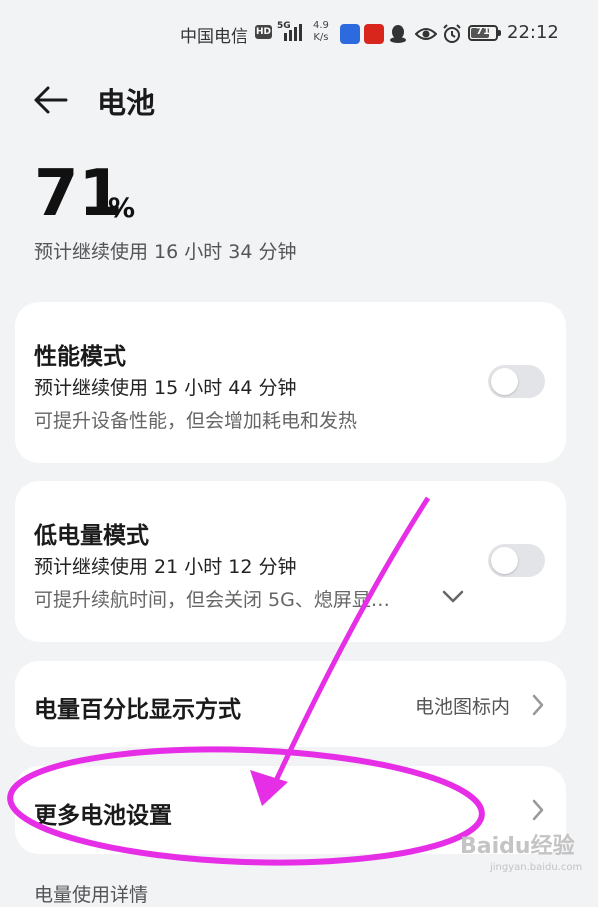 The image size is (598, 907). What do you see at coordinates (350, 34) in the screenshot?
I see `app-icon-blue` at bounding box center [350, 34].